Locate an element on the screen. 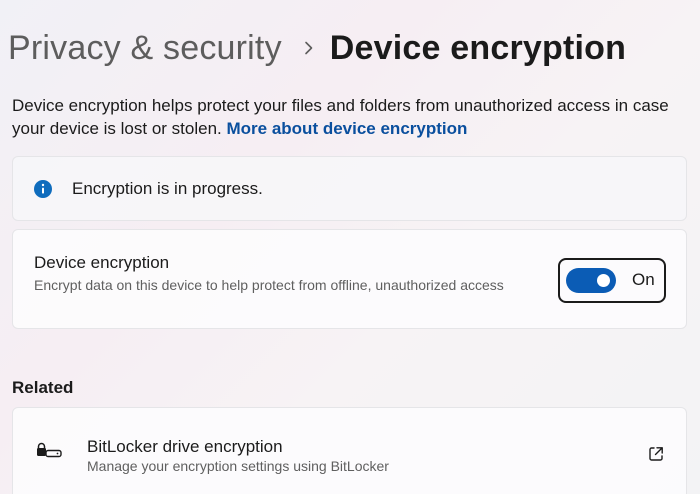 The image size is (700, 494). toggle-thumb is located at coordinates (603, 280).